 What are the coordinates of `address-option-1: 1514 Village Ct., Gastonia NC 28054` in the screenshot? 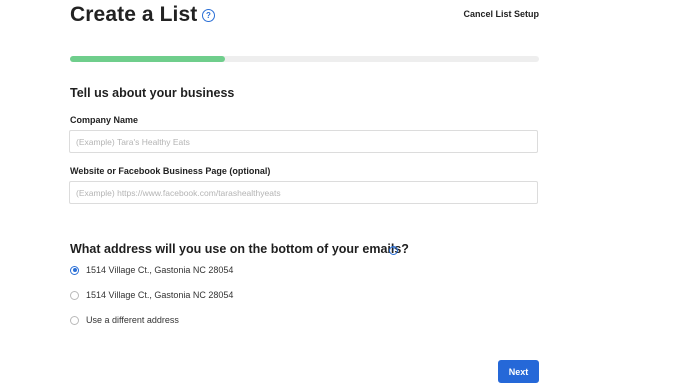 It's located at (151, 270).